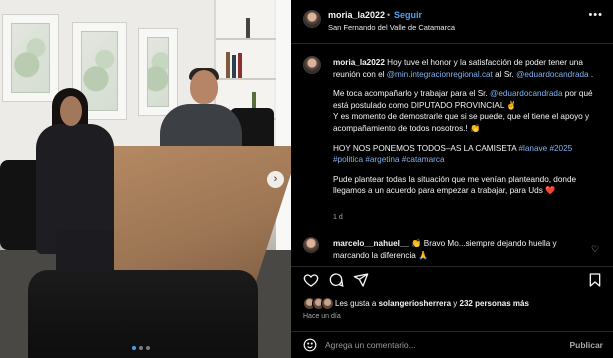  Describe the element at coordinates (310, 345) in the screenshot. I see `emoji-icon` at that location.